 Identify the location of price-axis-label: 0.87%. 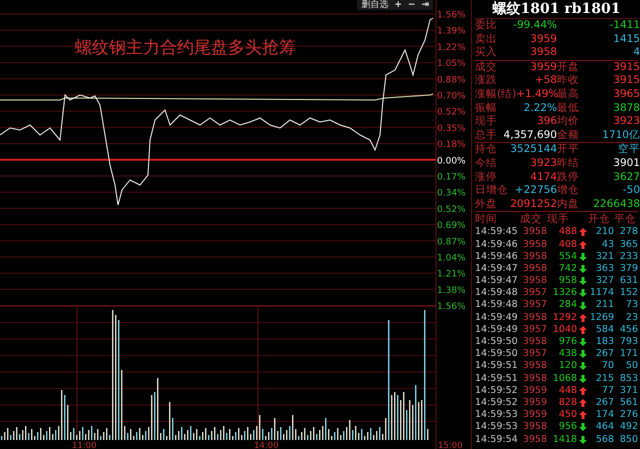
(451, 242).